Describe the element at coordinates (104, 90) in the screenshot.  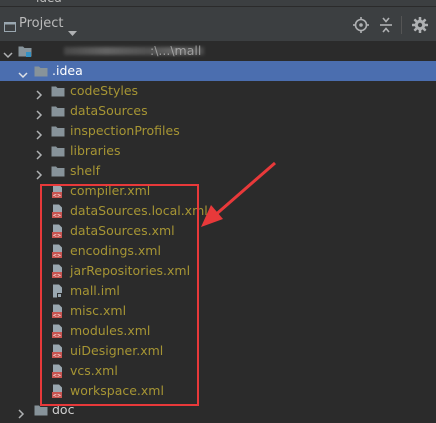
I see `folder-label: codeStyles` at that location.